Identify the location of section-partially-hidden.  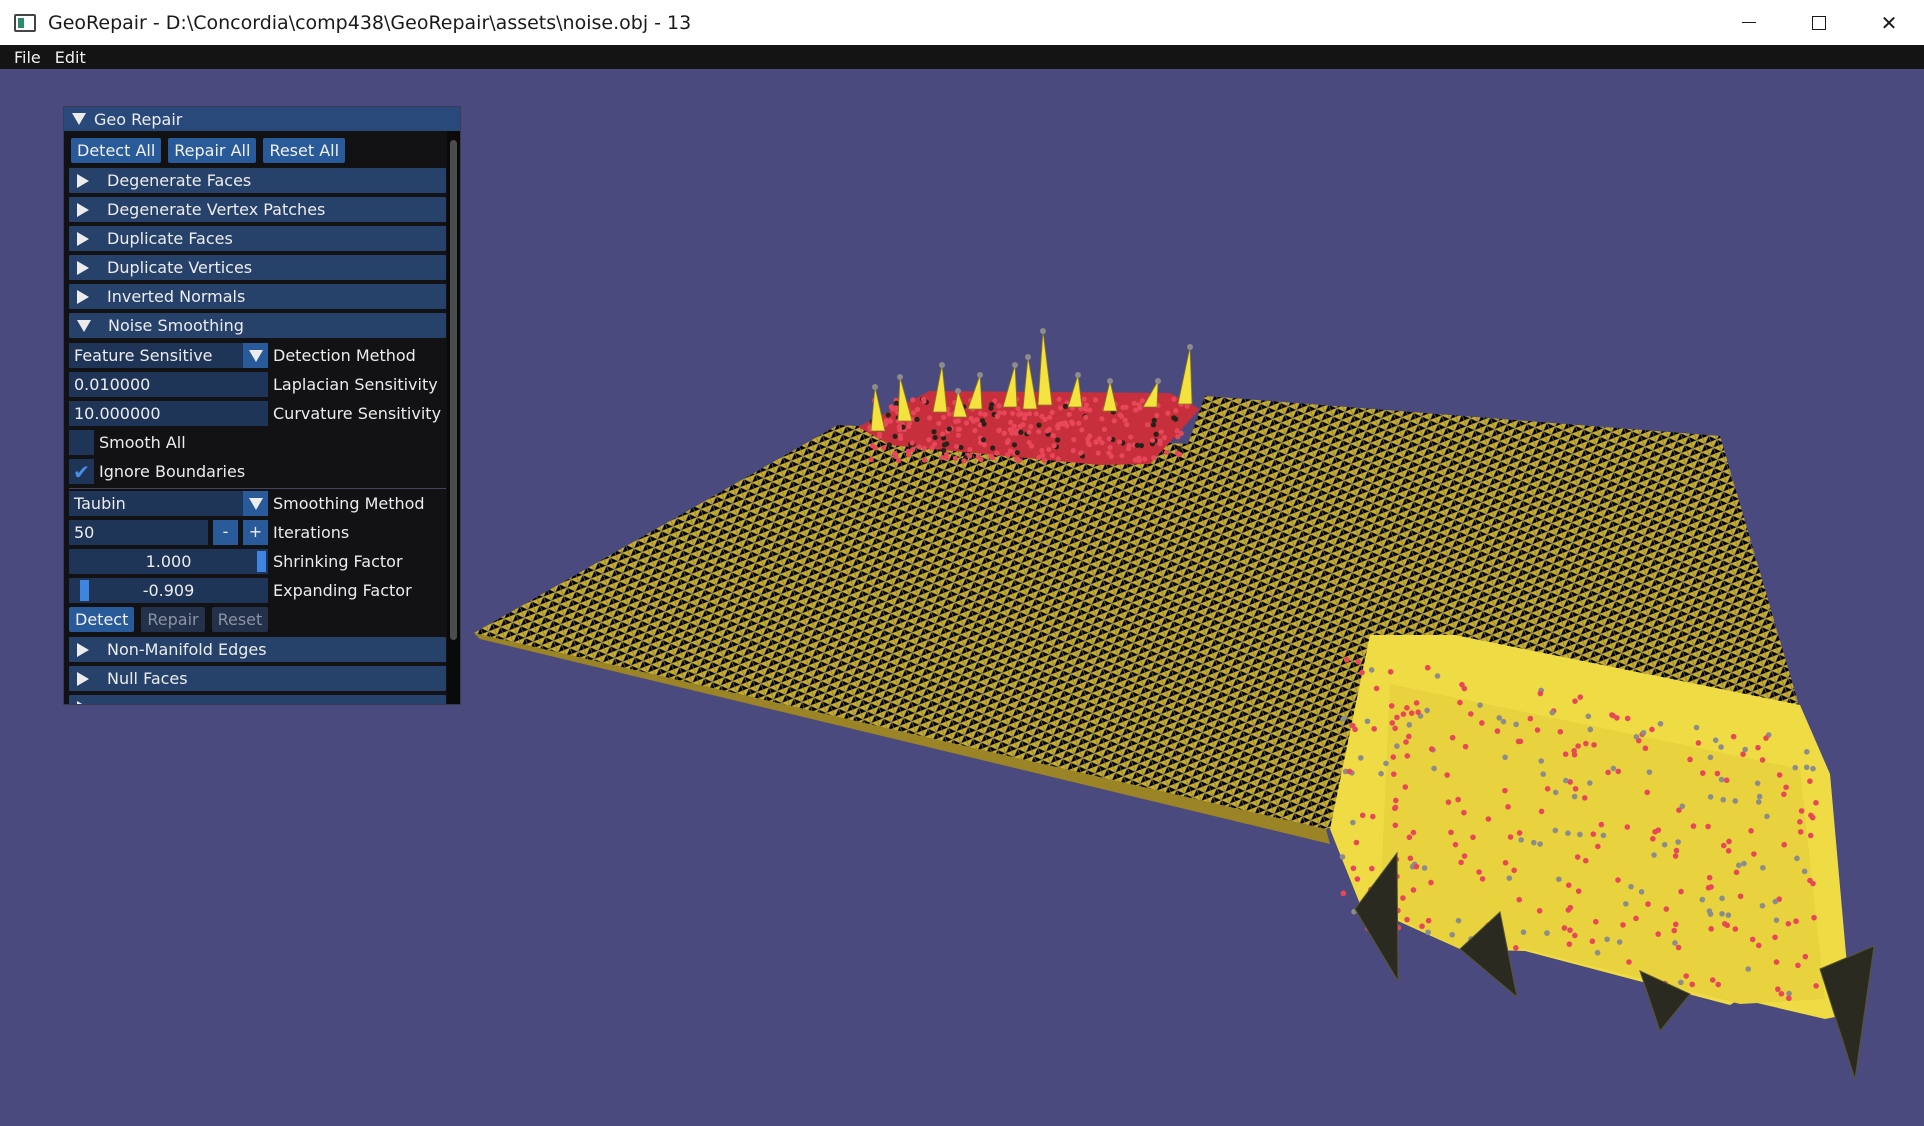
(257, 699).